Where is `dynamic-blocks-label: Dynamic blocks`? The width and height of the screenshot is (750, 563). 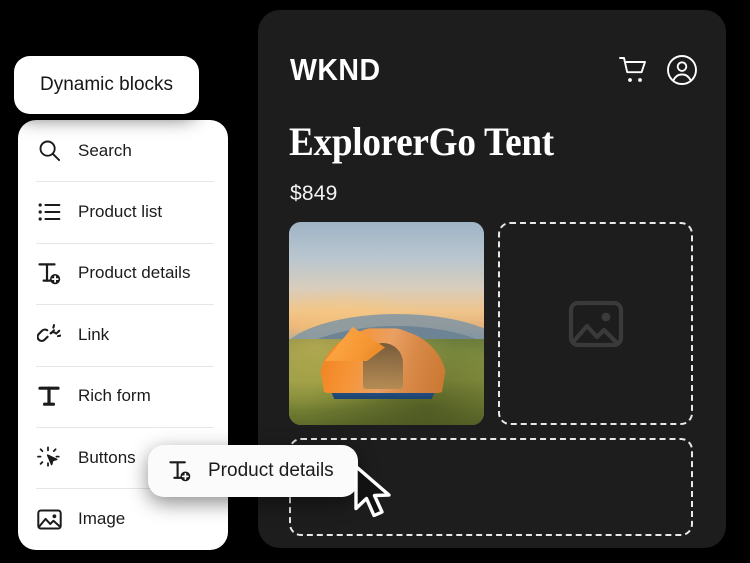 dynamic-blocks-label: Dynamic blocks is located at coordinates (107, 84).